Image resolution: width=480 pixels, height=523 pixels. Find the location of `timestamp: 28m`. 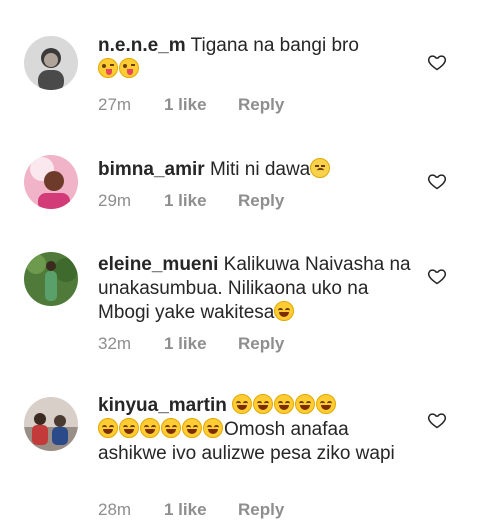

timestamp: 28m is located at coordinates (115, 509).